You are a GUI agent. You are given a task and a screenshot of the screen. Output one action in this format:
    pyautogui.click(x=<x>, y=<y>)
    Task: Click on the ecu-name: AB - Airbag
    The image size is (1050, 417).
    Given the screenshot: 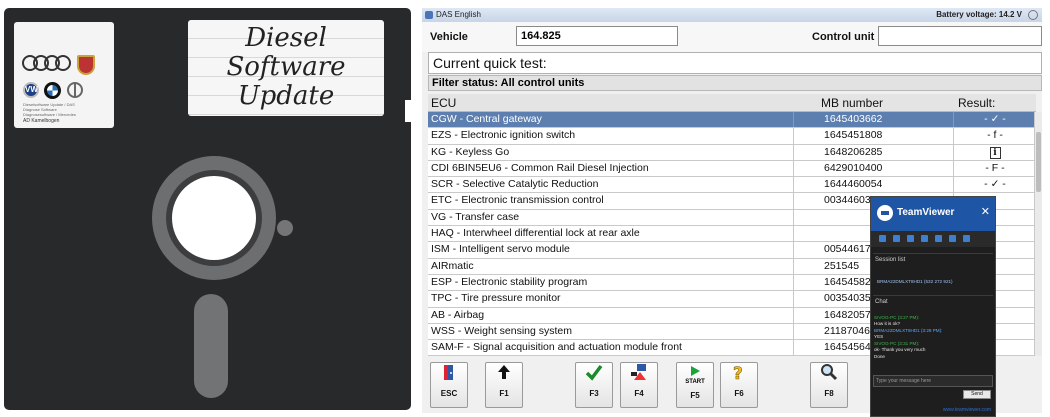 What is the action you would take?
    pyautogui.click(x=458, y=314)
    